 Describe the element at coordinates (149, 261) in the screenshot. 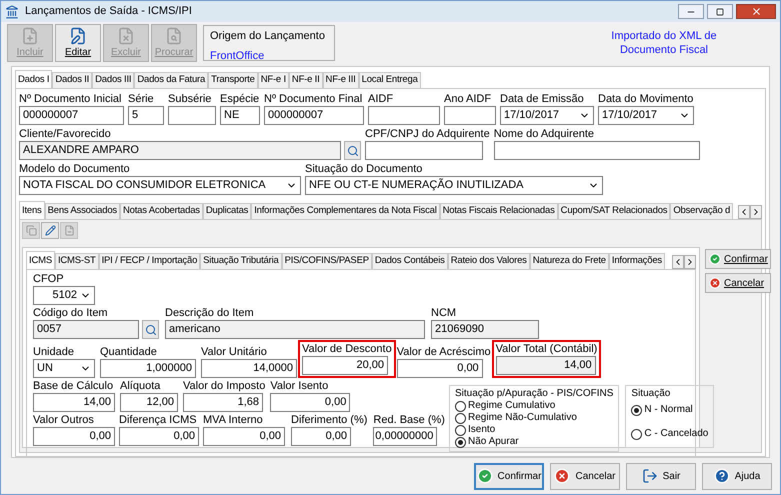

I see `tab: IPI / FECP / Importação` at that location.